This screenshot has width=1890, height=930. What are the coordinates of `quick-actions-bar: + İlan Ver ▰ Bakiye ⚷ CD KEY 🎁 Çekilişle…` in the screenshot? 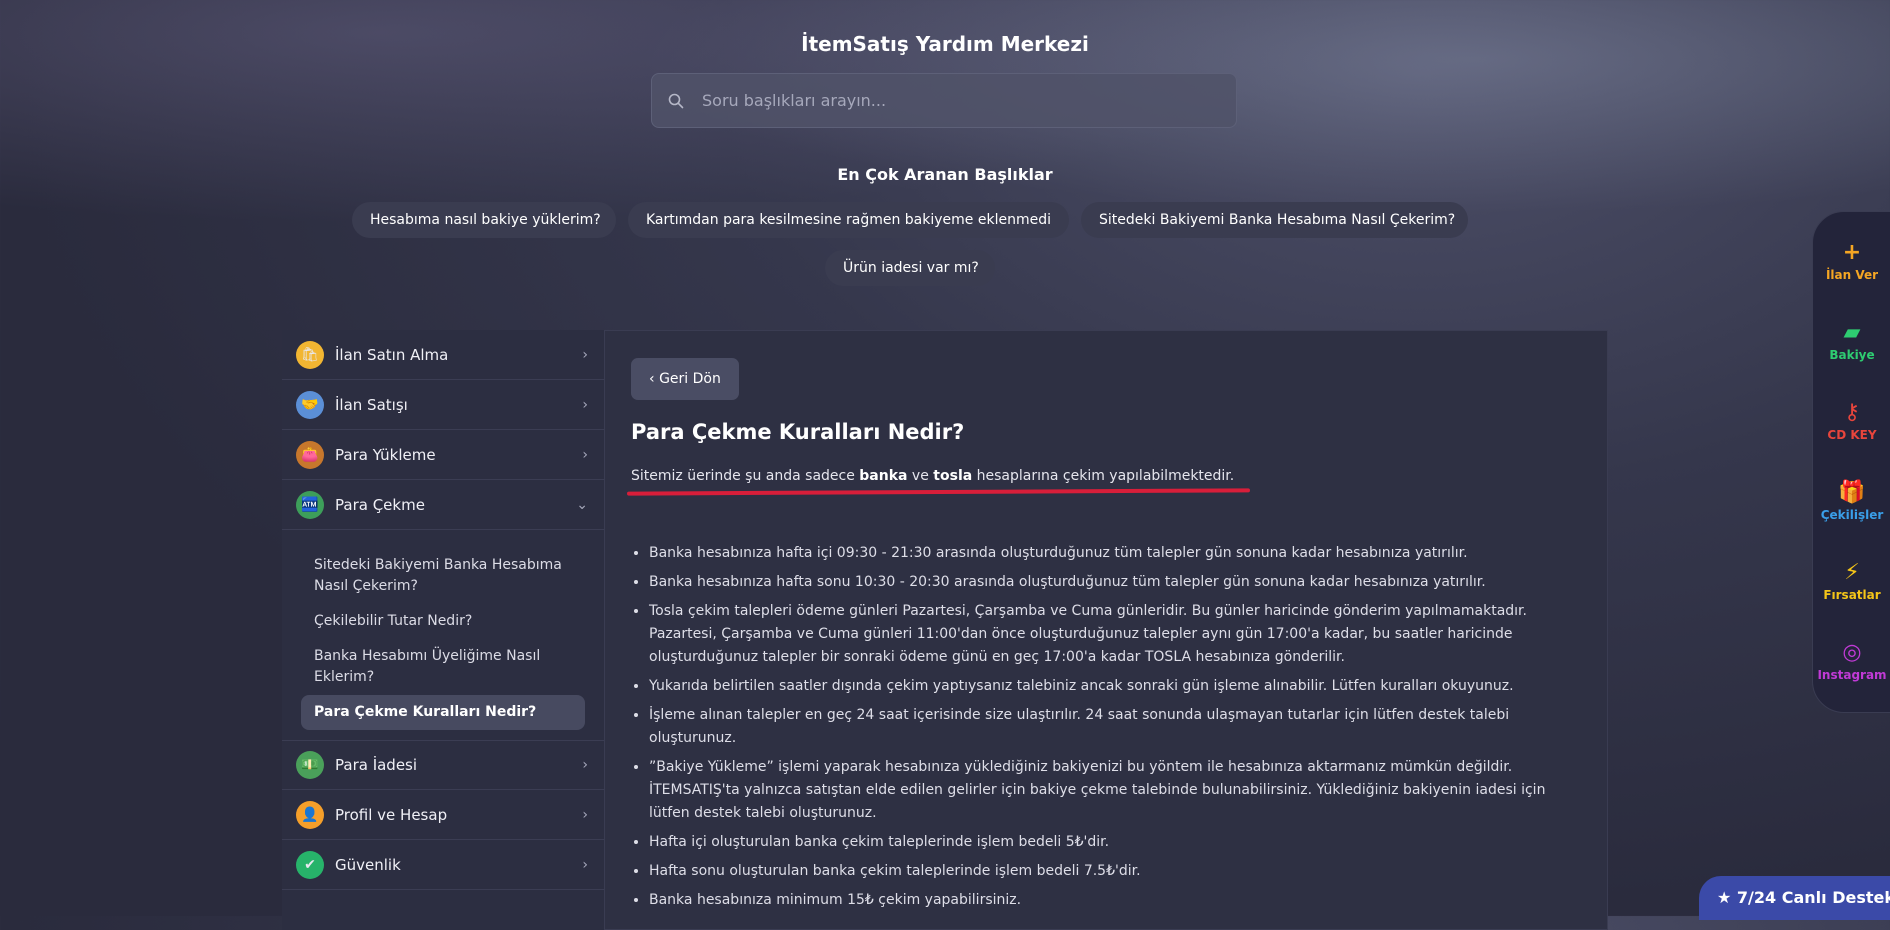 It's located at (1851, 462).